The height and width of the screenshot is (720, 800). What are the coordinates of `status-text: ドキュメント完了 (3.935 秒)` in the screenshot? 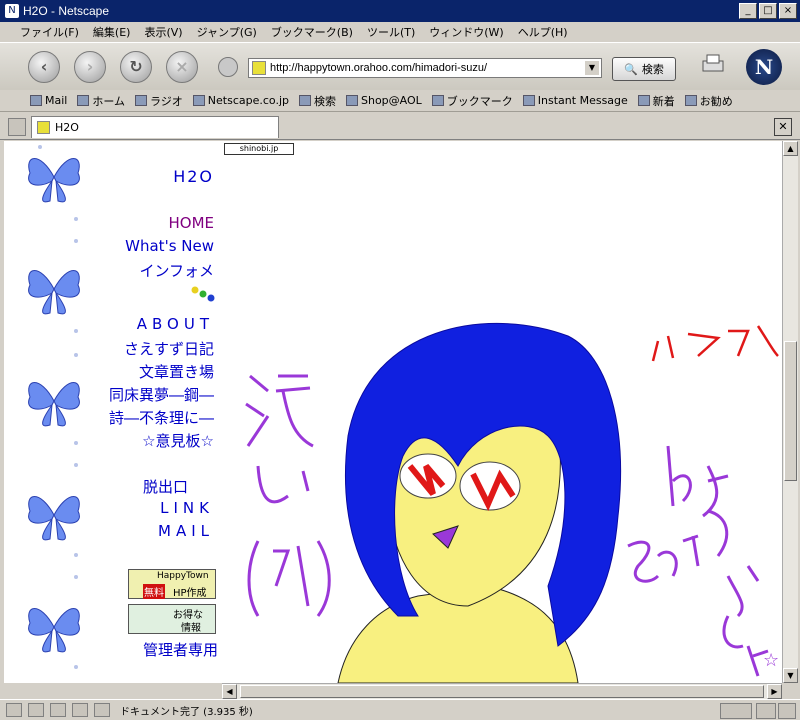 It's located at (186, 712).